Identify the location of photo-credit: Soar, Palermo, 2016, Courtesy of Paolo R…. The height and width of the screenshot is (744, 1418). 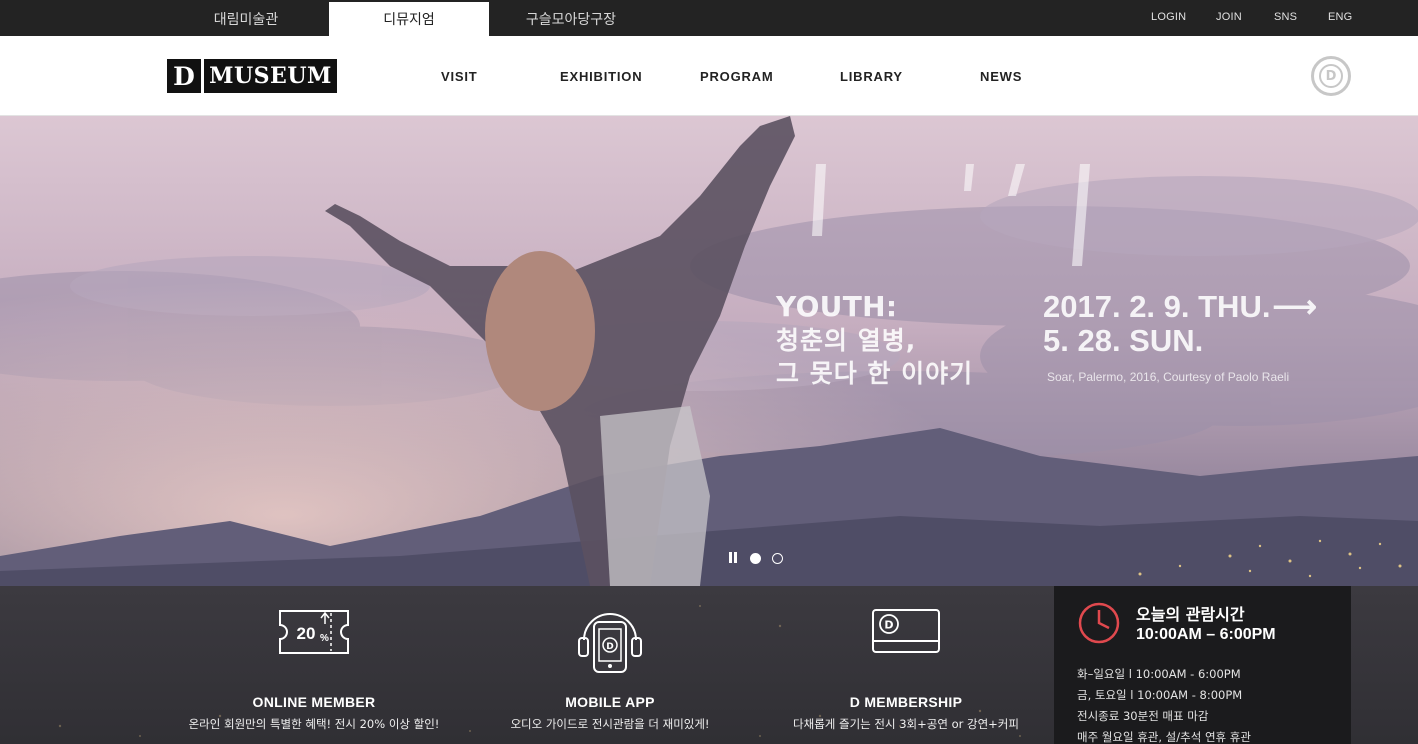
(1168, 377).